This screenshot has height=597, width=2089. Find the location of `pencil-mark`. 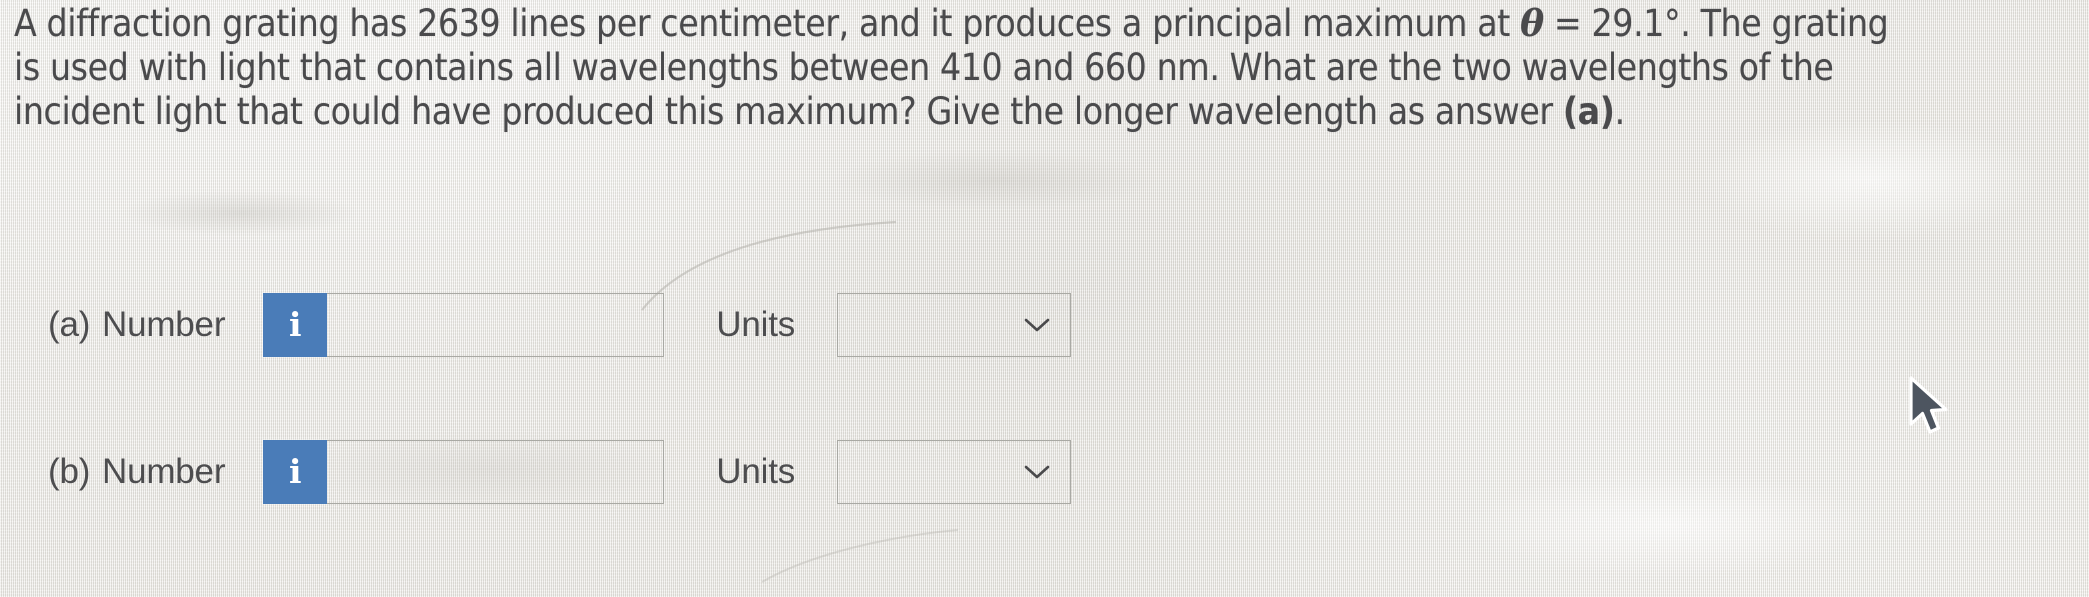

pencil-mark is located at coordinates (860, 556).